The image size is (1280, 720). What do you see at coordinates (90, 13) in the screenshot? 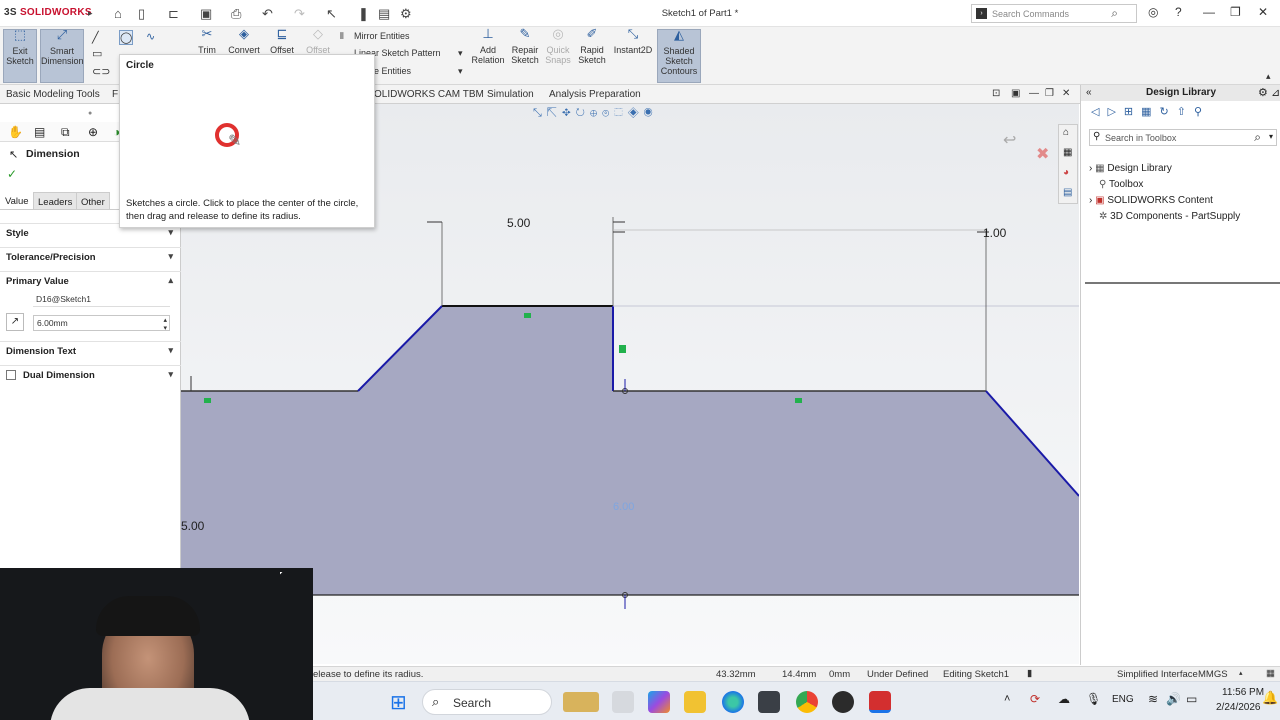
I see `expand-menu-icon: ▸` at bounding box center [90, 13].